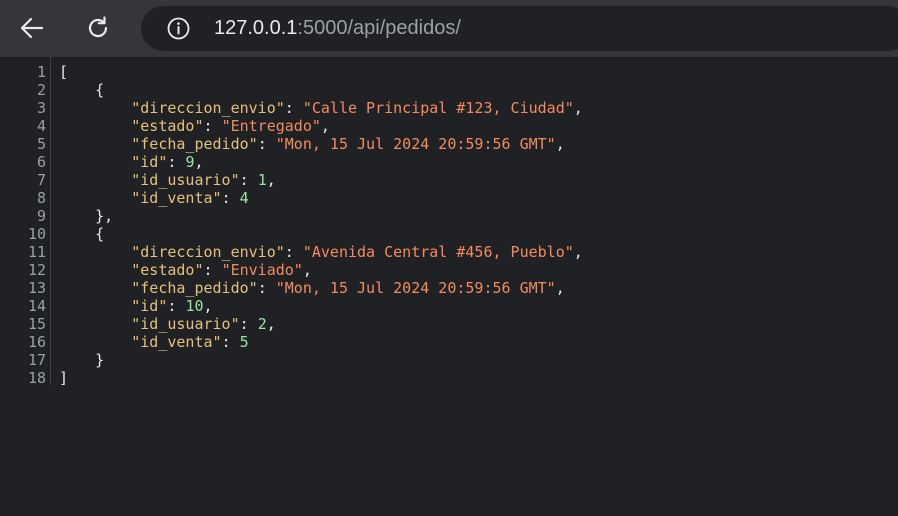 Image resolution: width=898 pixels, height=516 pixels. I want to click on arrow-back-icon, so click(32, 28).